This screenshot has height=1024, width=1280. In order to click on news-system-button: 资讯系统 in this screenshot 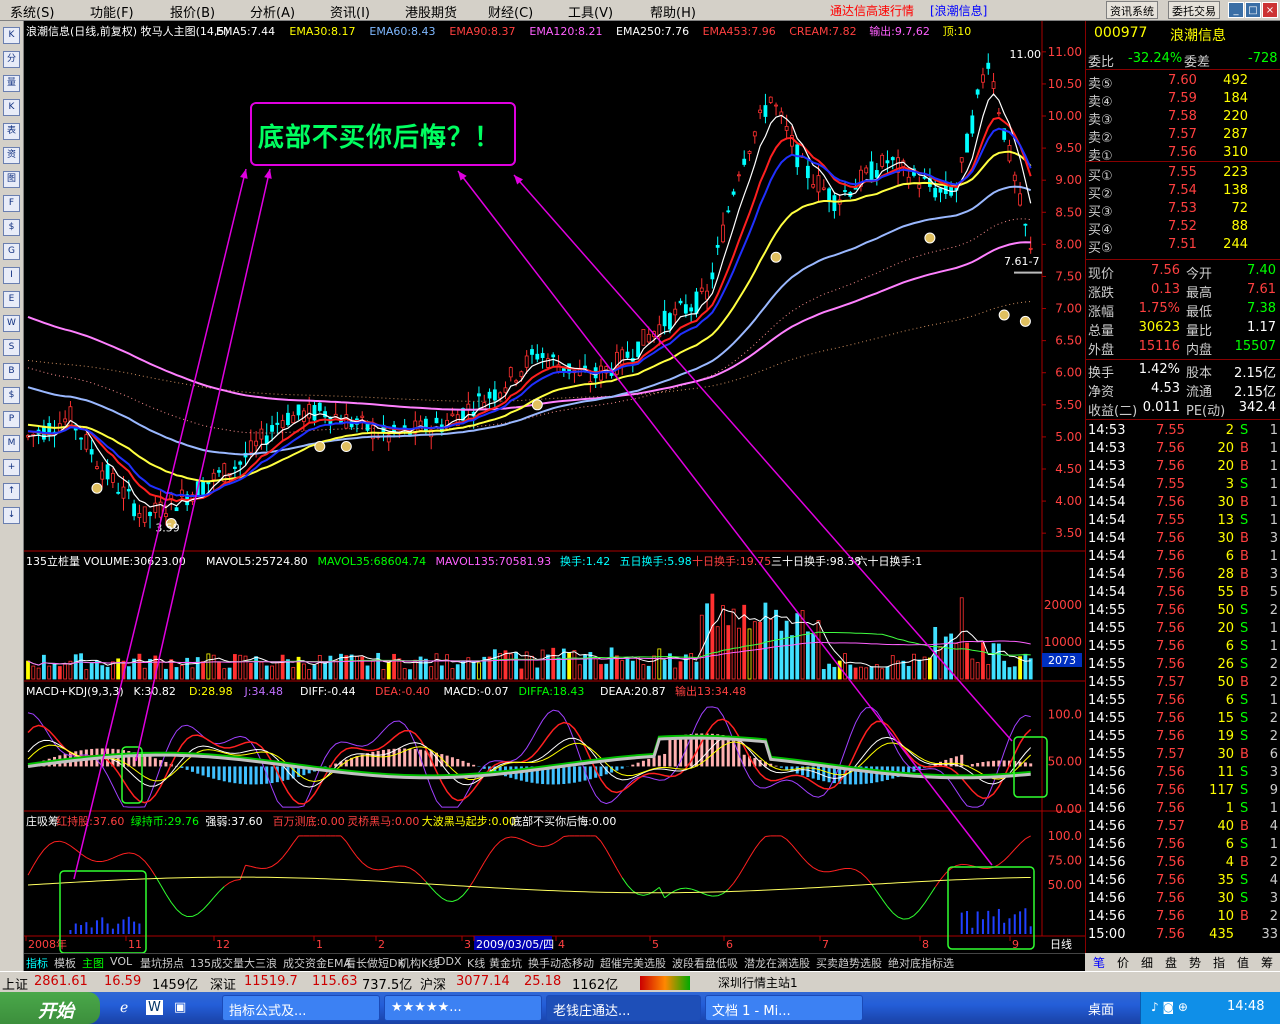, I will do `click(1132, 10)`.